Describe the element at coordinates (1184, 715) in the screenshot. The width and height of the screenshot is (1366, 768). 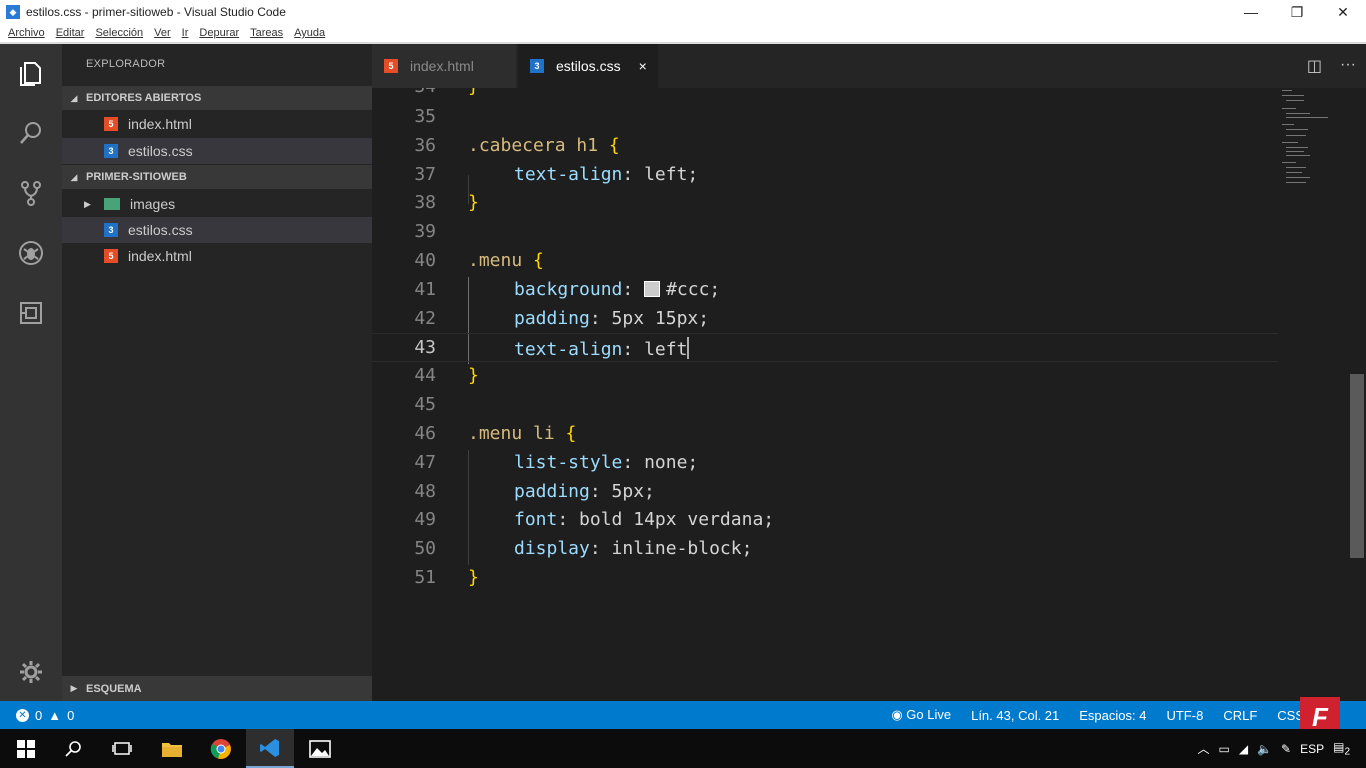
I see `encoding-setting: UTF-8` at that location.